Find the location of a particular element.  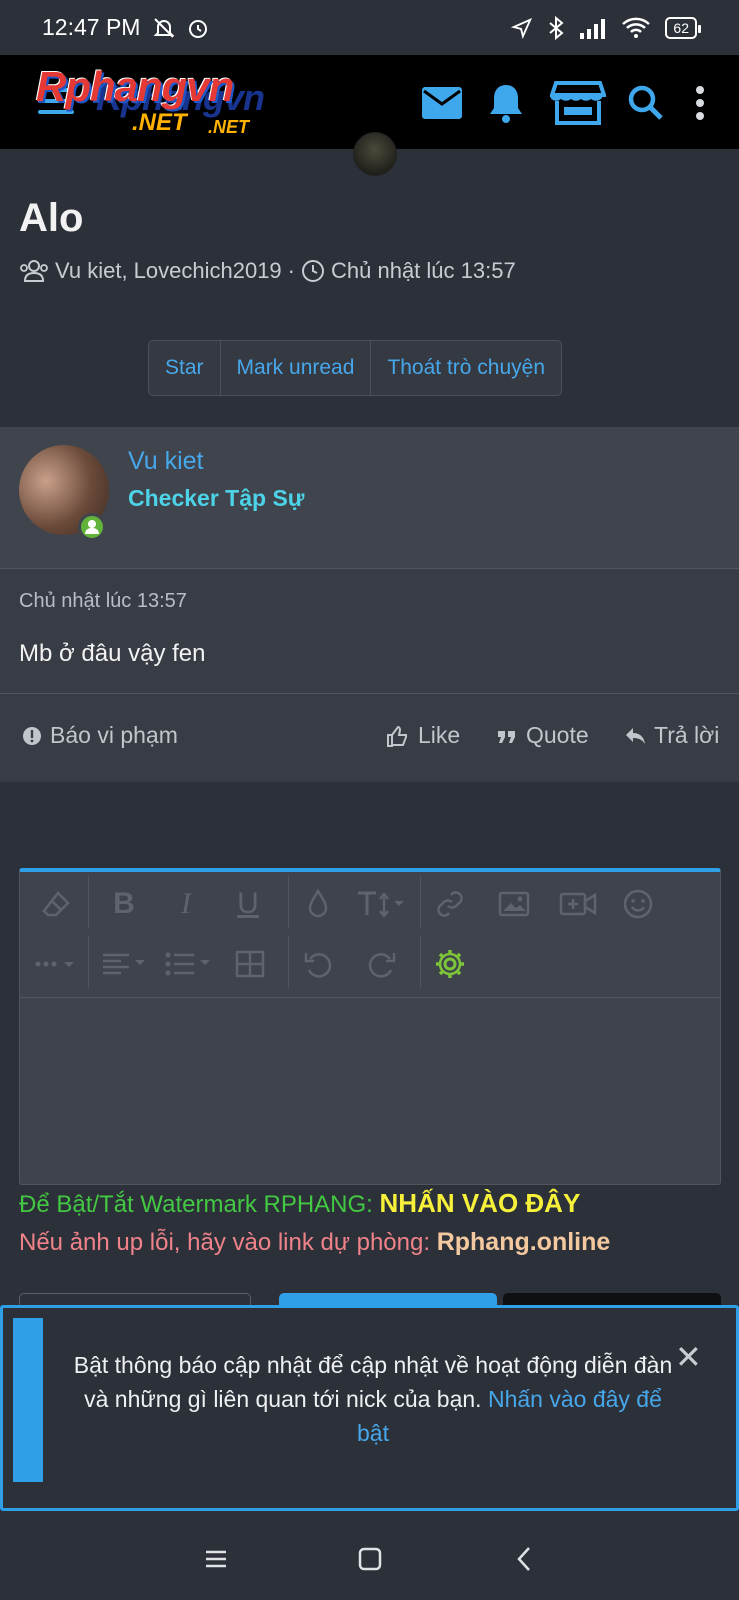

video-icon is located at coordinates (578, 904).